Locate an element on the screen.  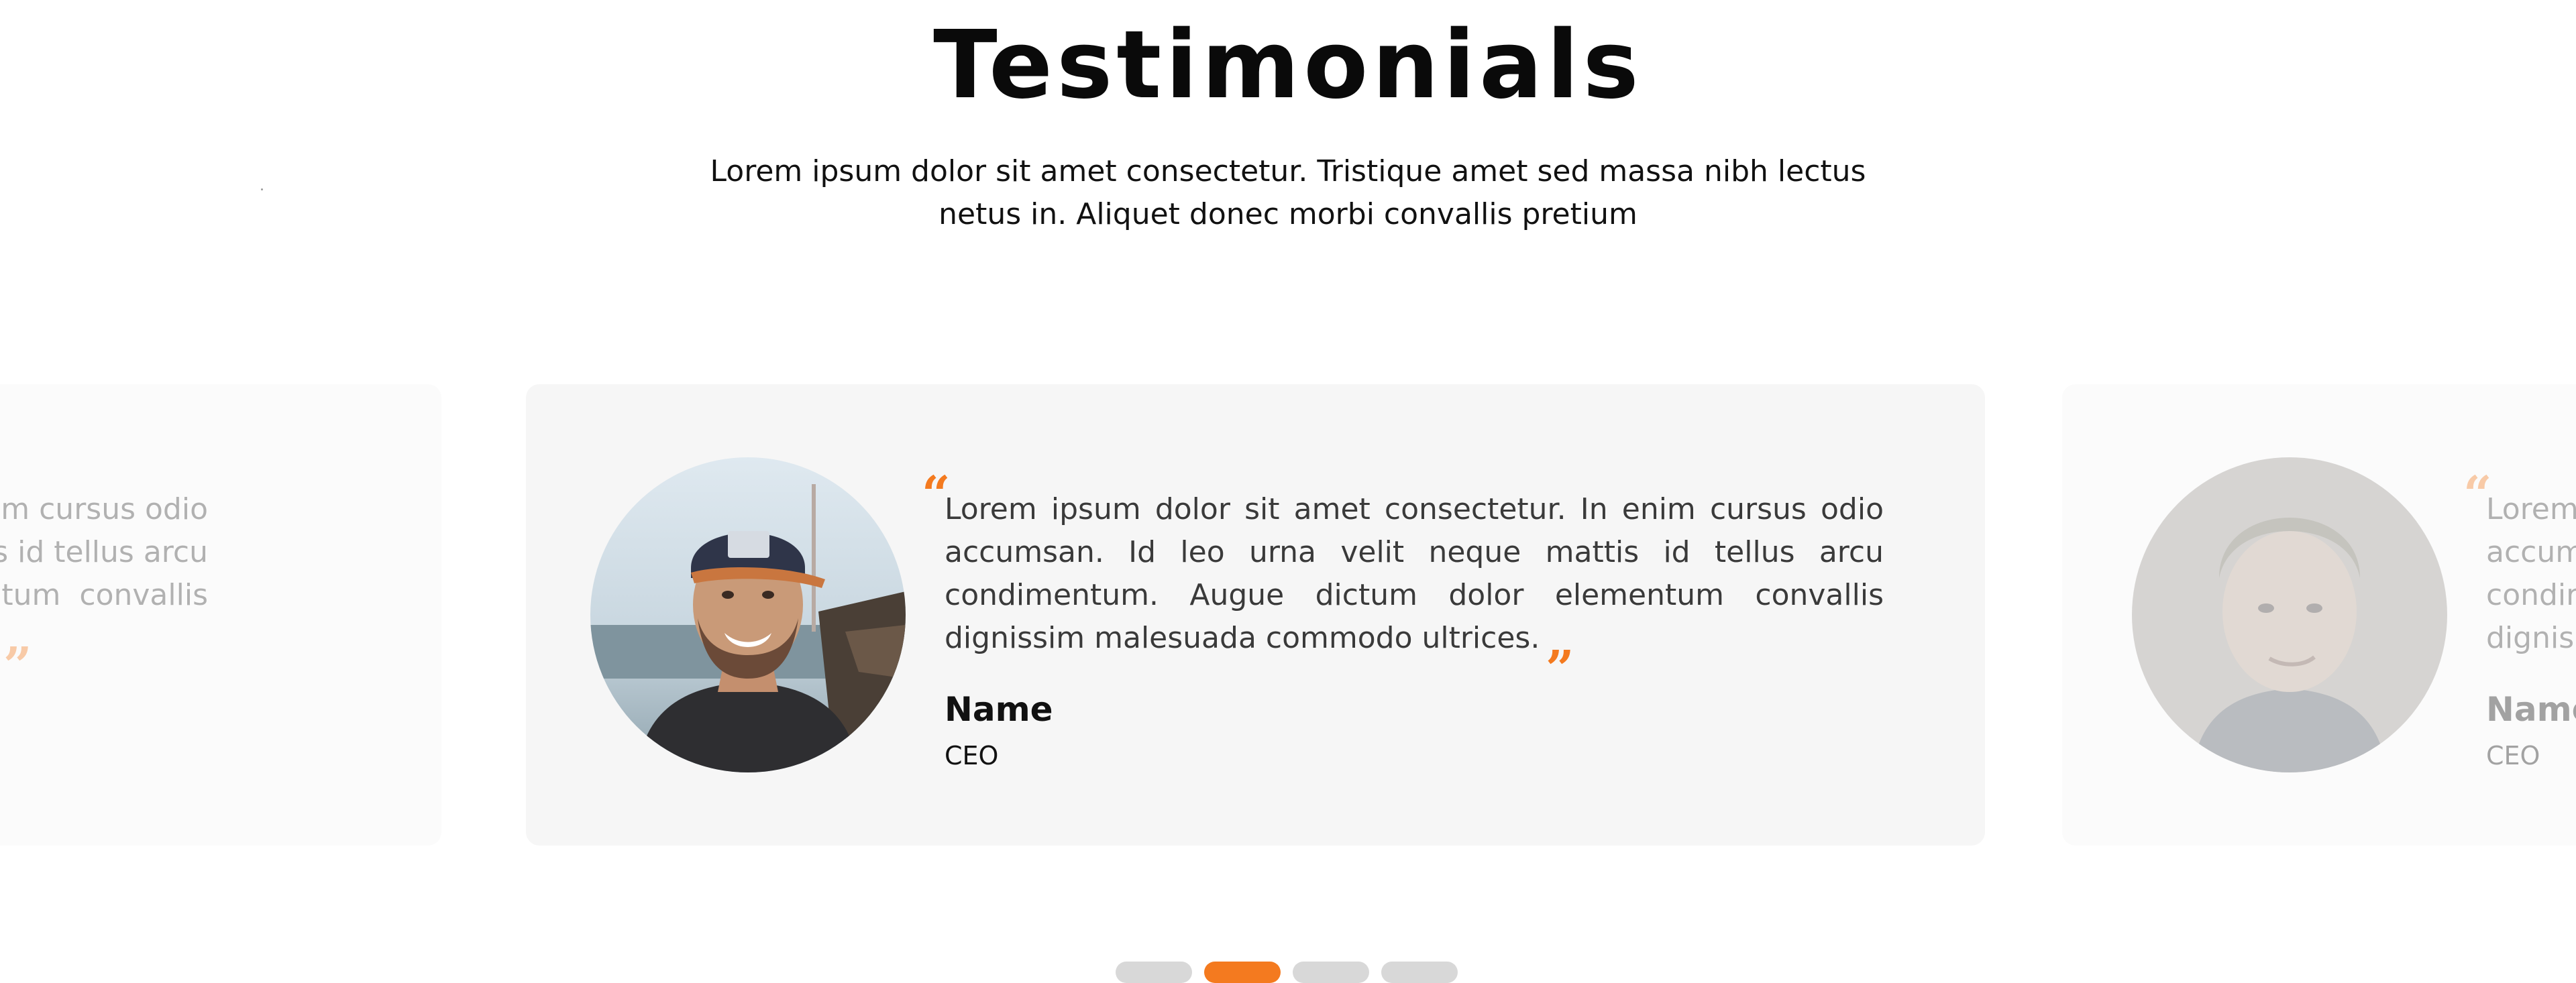
avatar-photo-man-cap is located at coordinates (748, 614).